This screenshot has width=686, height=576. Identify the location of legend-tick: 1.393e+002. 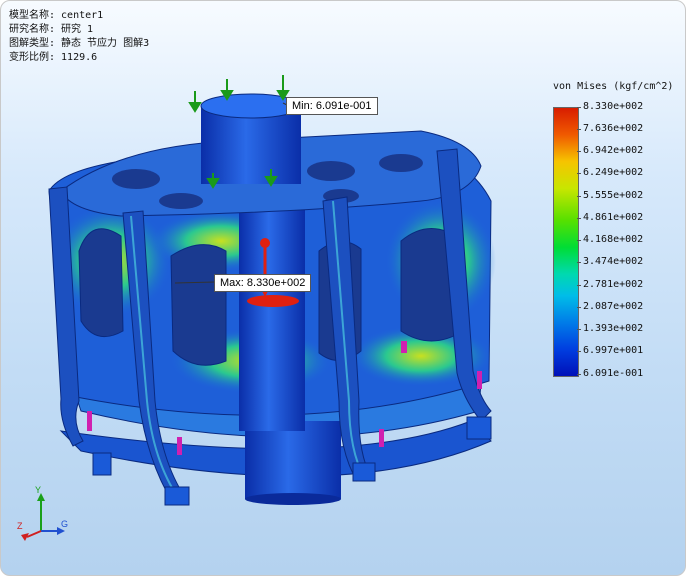
(613, 328).